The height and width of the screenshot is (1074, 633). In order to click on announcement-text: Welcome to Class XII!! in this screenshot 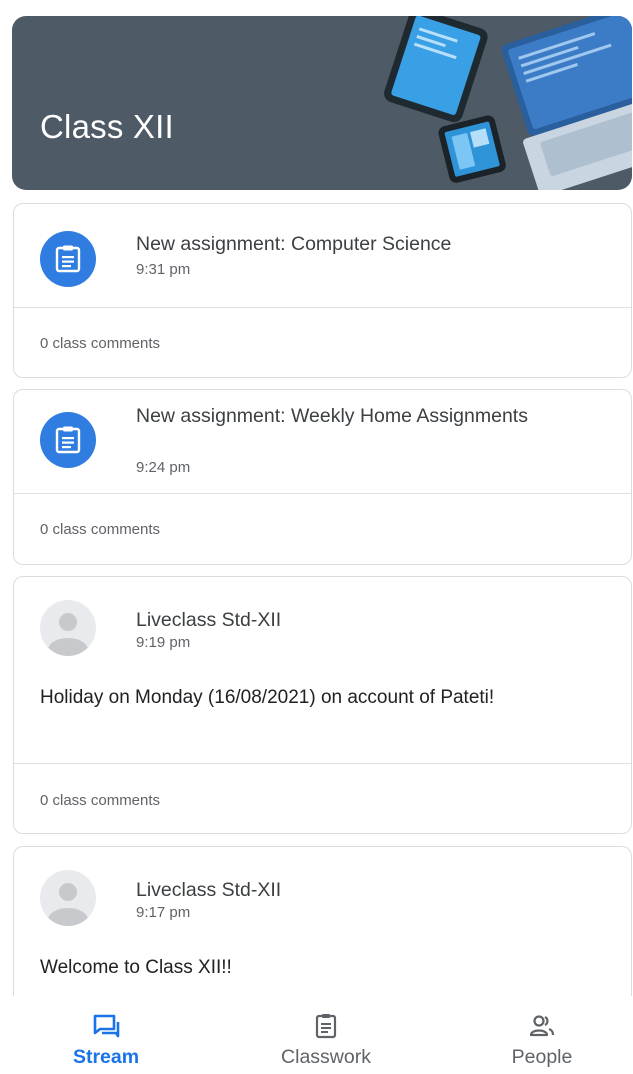, I will do `click(136, 967)`.